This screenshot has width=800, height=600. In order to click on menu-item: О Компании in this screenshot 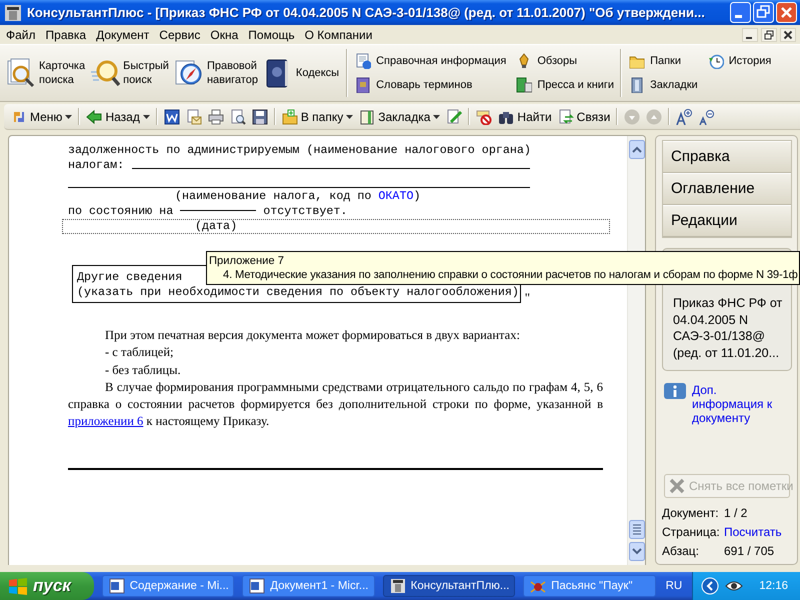, I will do `click(339, 34)`.